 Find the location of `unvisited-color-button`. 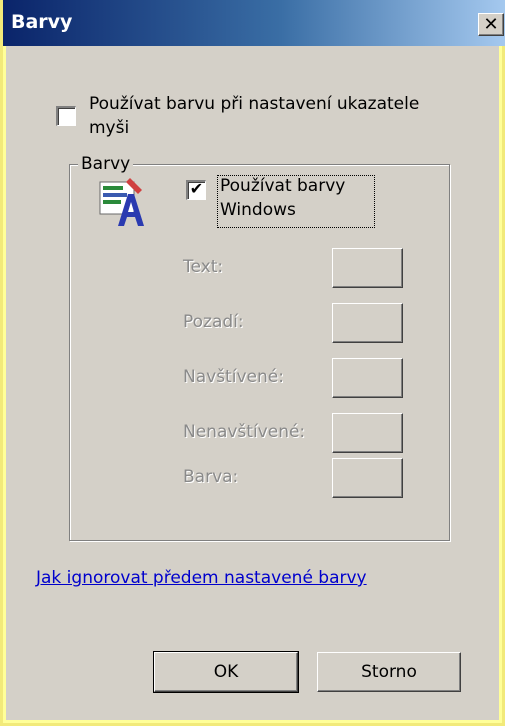

unvisited-color-button is located at coordinates (367, 433).